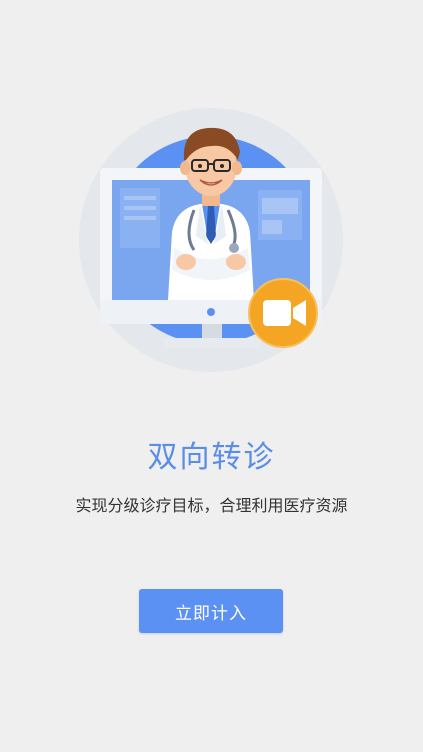 The width and height of the screenshot is (423, 752). Describe the element at coordinates (283, 313) in the screenshot. I see `video-camera-icon` at that location.